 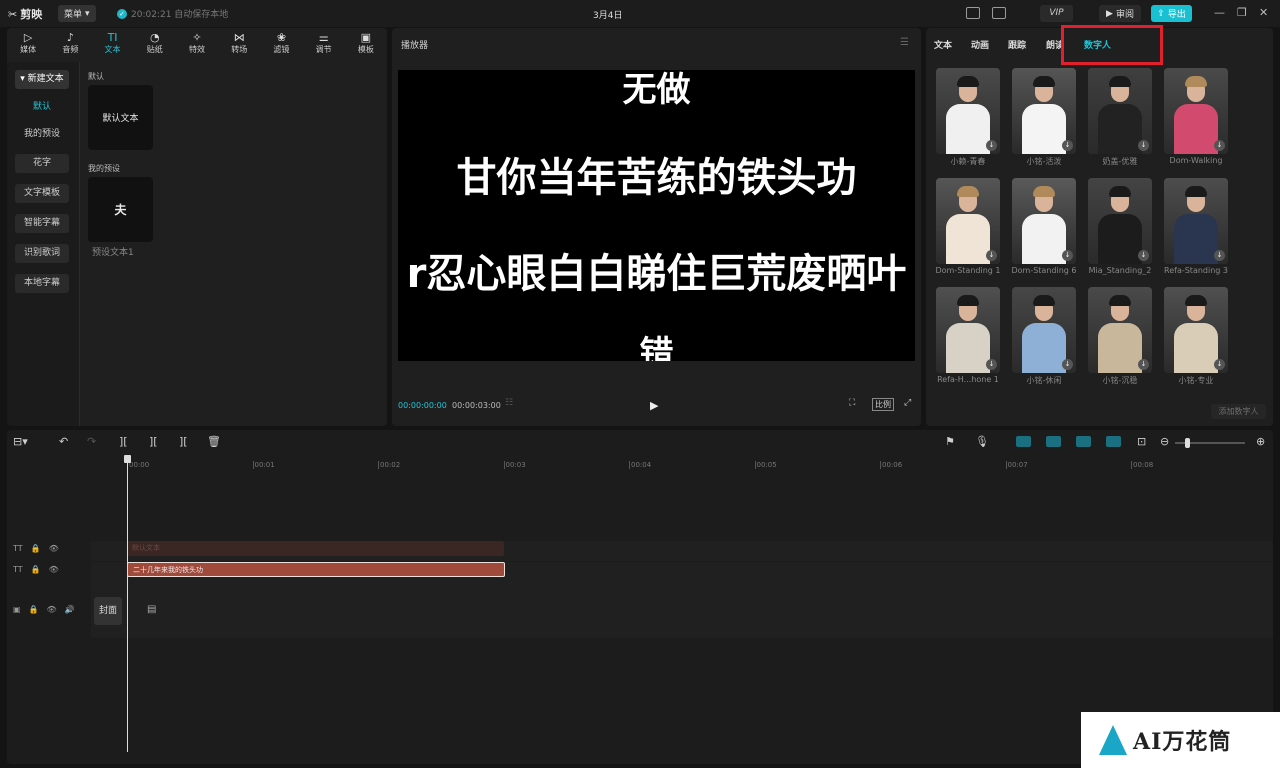 I want to click on close-icon: ✕, so click(x=1263, y=12).